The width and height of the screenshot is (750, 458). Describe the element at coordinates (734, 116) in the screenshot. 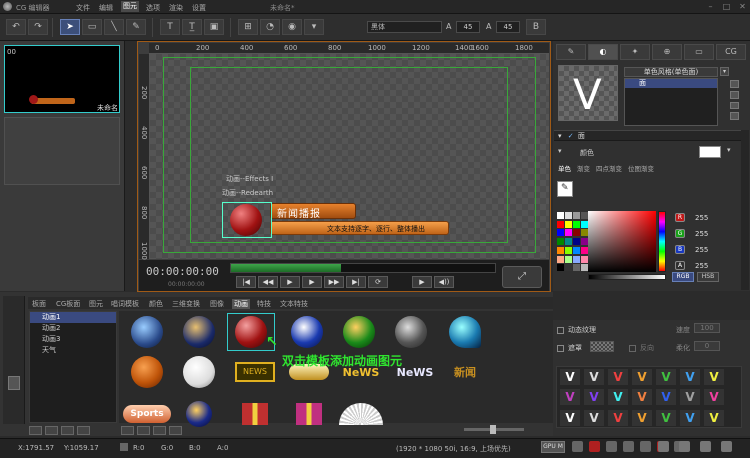

I see `down-style-icon` at that location.